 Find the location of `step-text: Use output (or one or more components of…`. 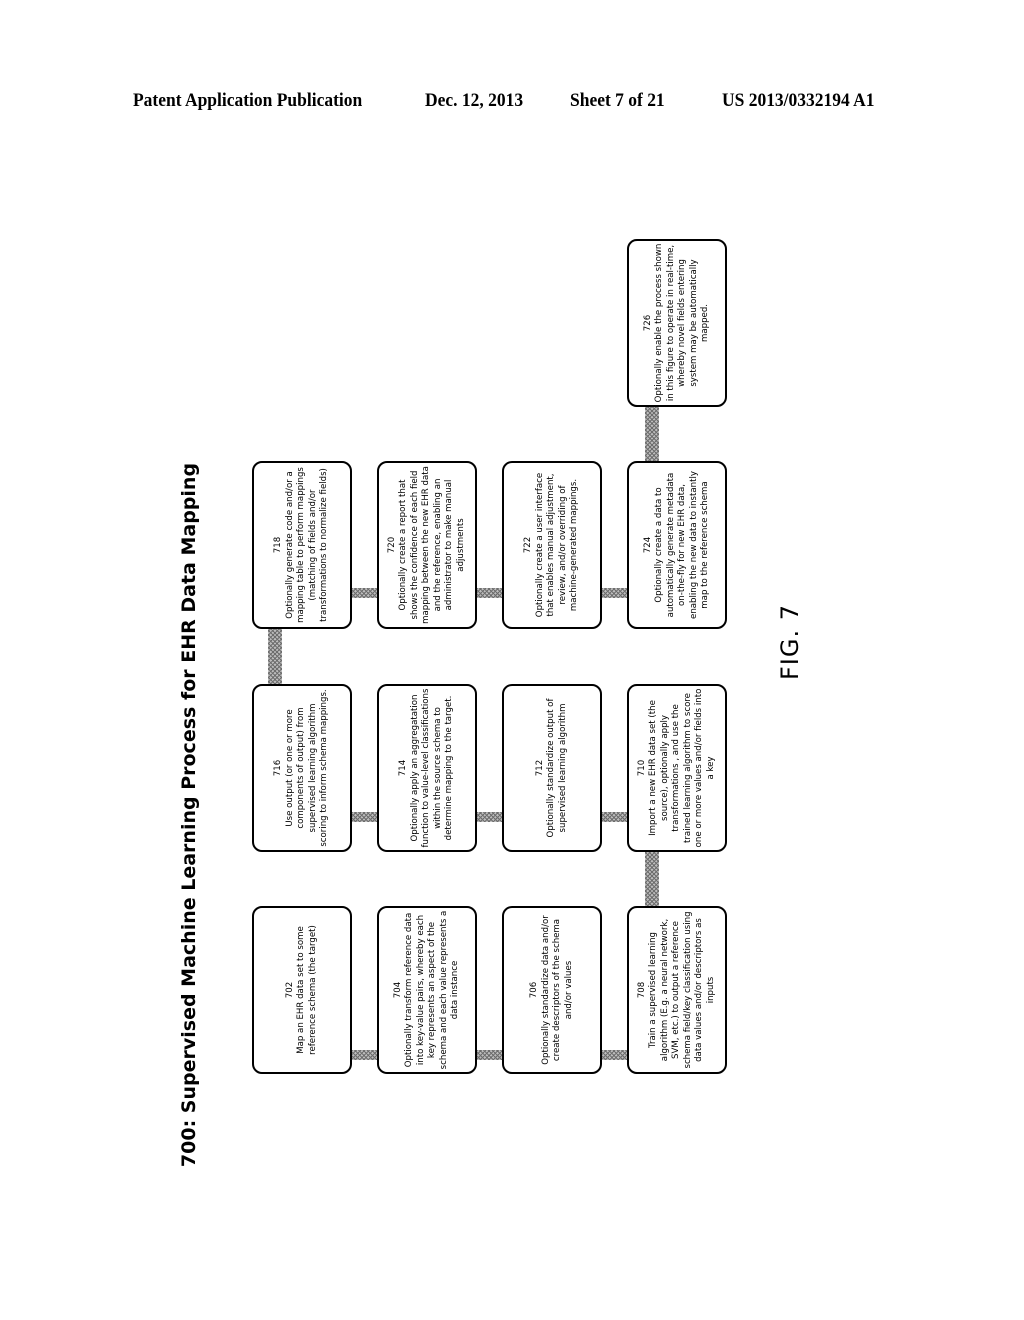

step-text: Use output (or one or more components of… is located at coordinates (307, 768).